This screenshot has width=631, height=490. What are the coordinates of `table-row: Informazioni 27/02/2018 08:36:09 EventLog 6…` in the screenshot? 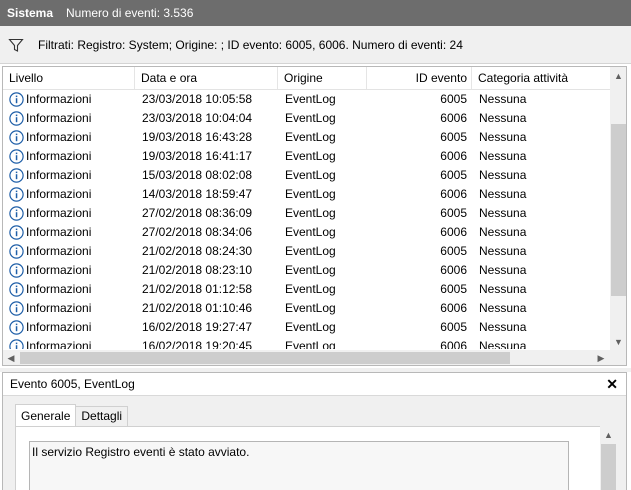 It's located at (306, 213).